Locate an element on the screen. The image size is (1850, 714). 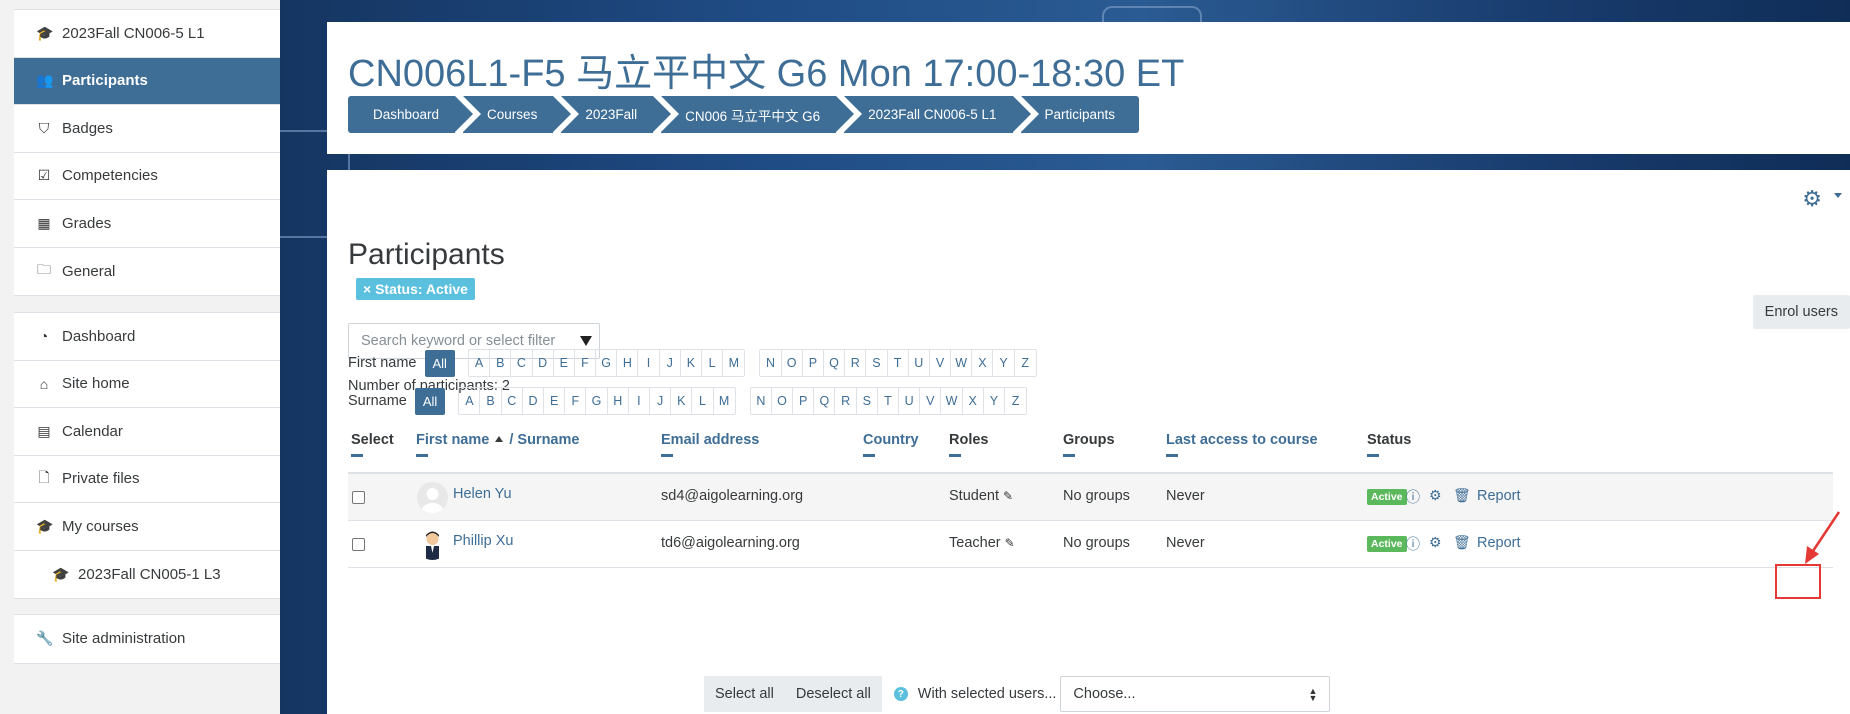
first-name-letter-y: Y is located at coordinates (1004, 363).